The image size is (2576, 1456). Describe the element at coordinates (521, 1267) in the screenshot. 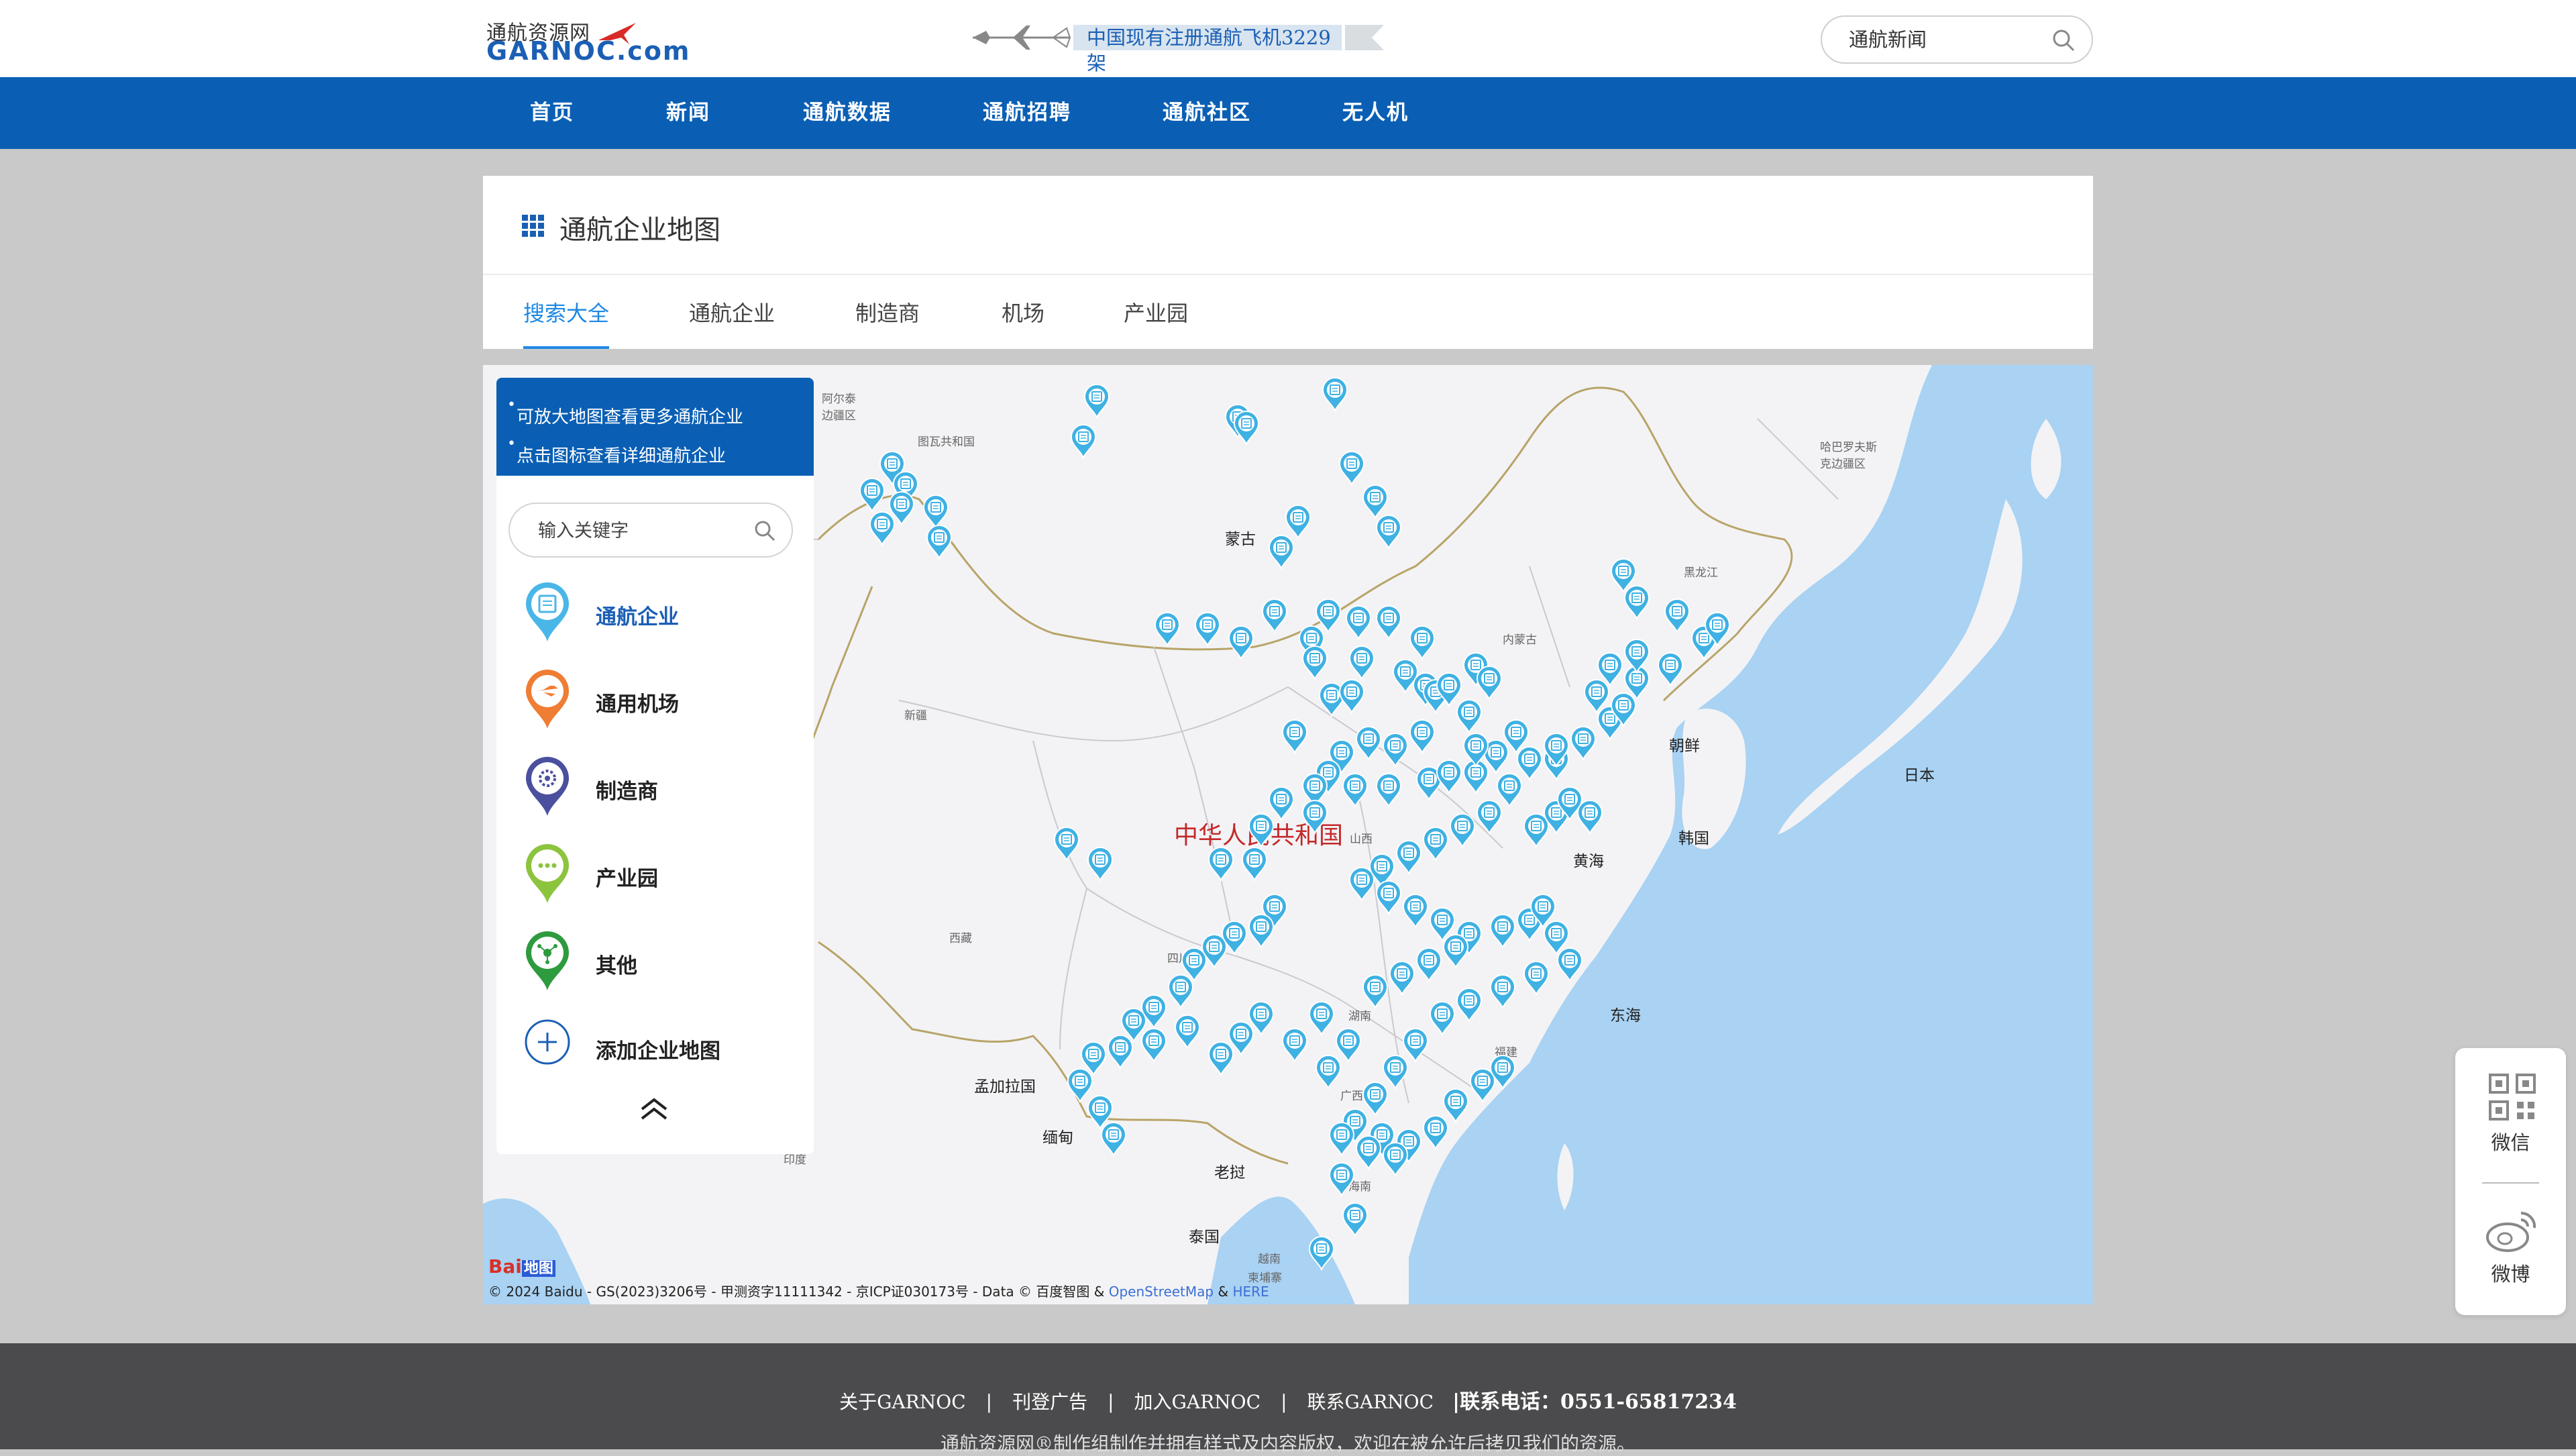

I see `baidu-map-logo: Bai 地图` at that location.